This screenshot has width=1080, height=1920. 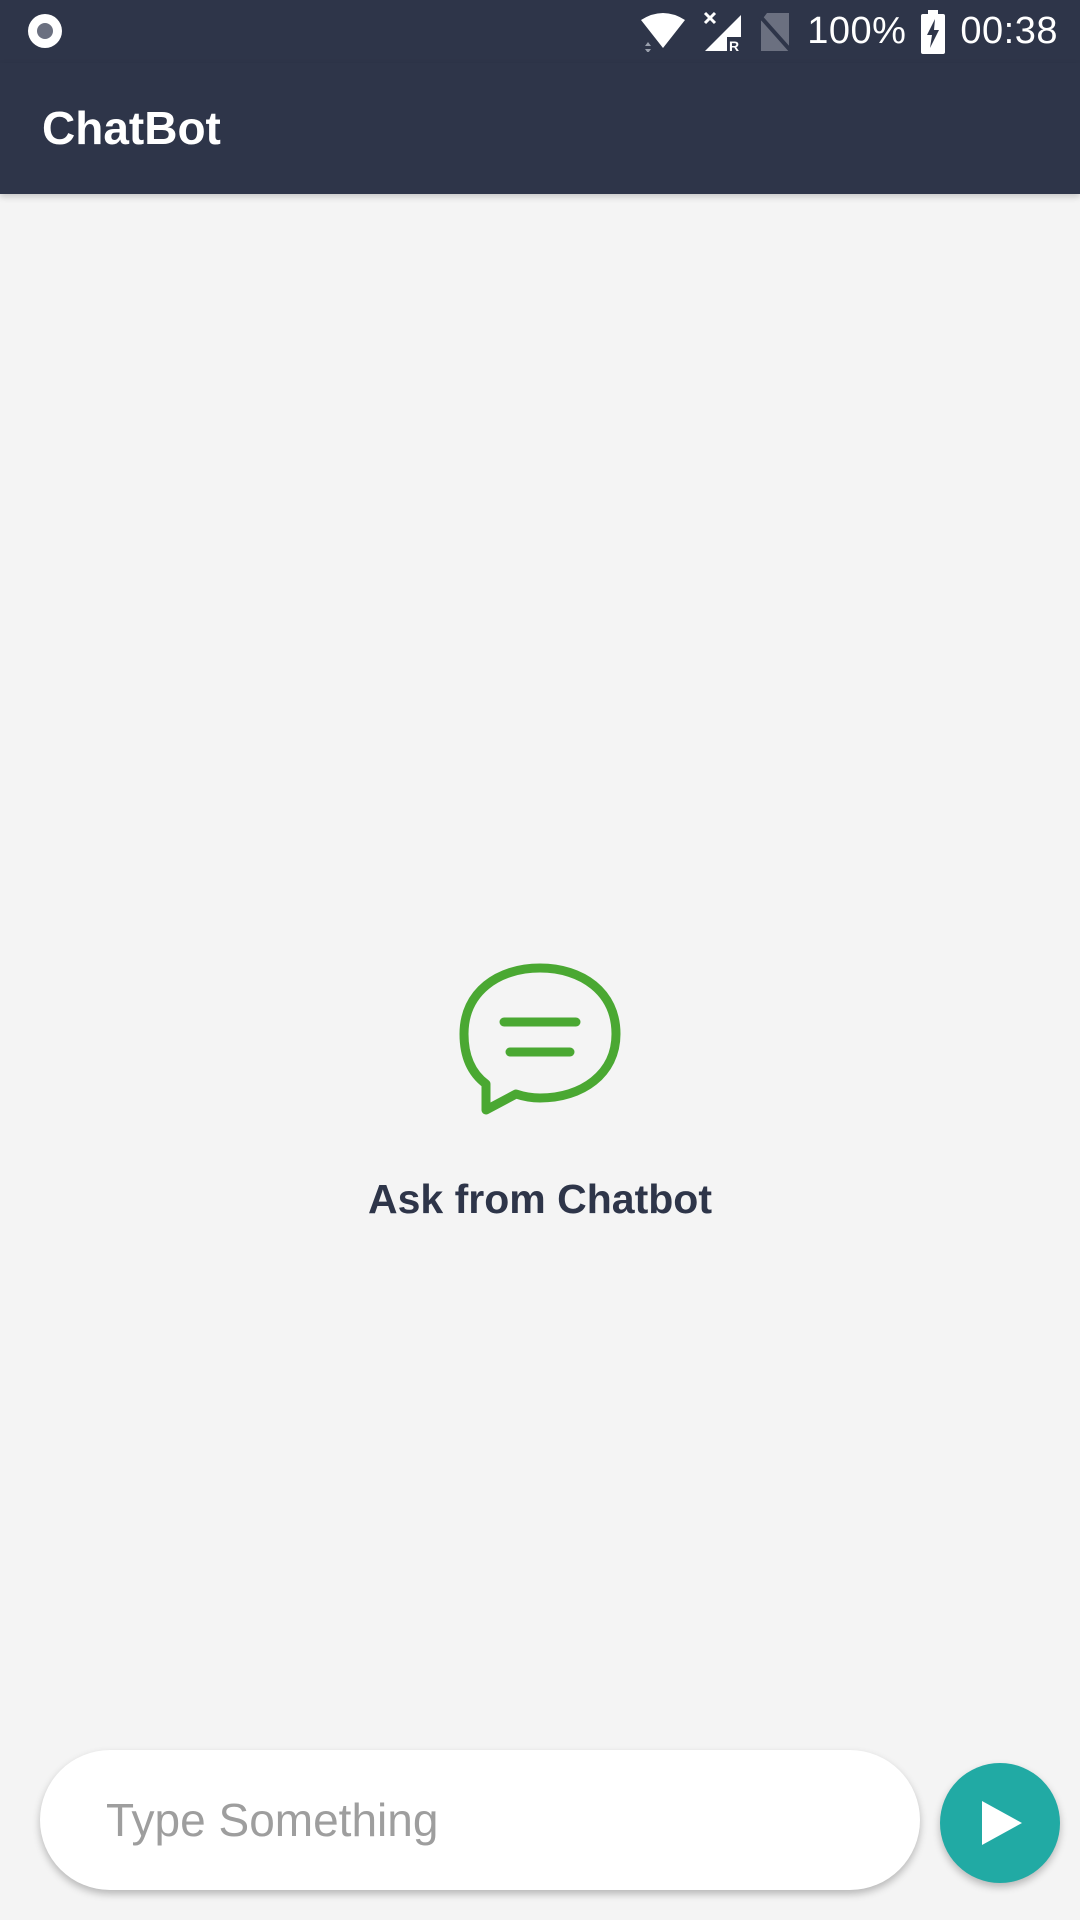 I want to click on clock: 00:38, so click(x=1009, y=31).